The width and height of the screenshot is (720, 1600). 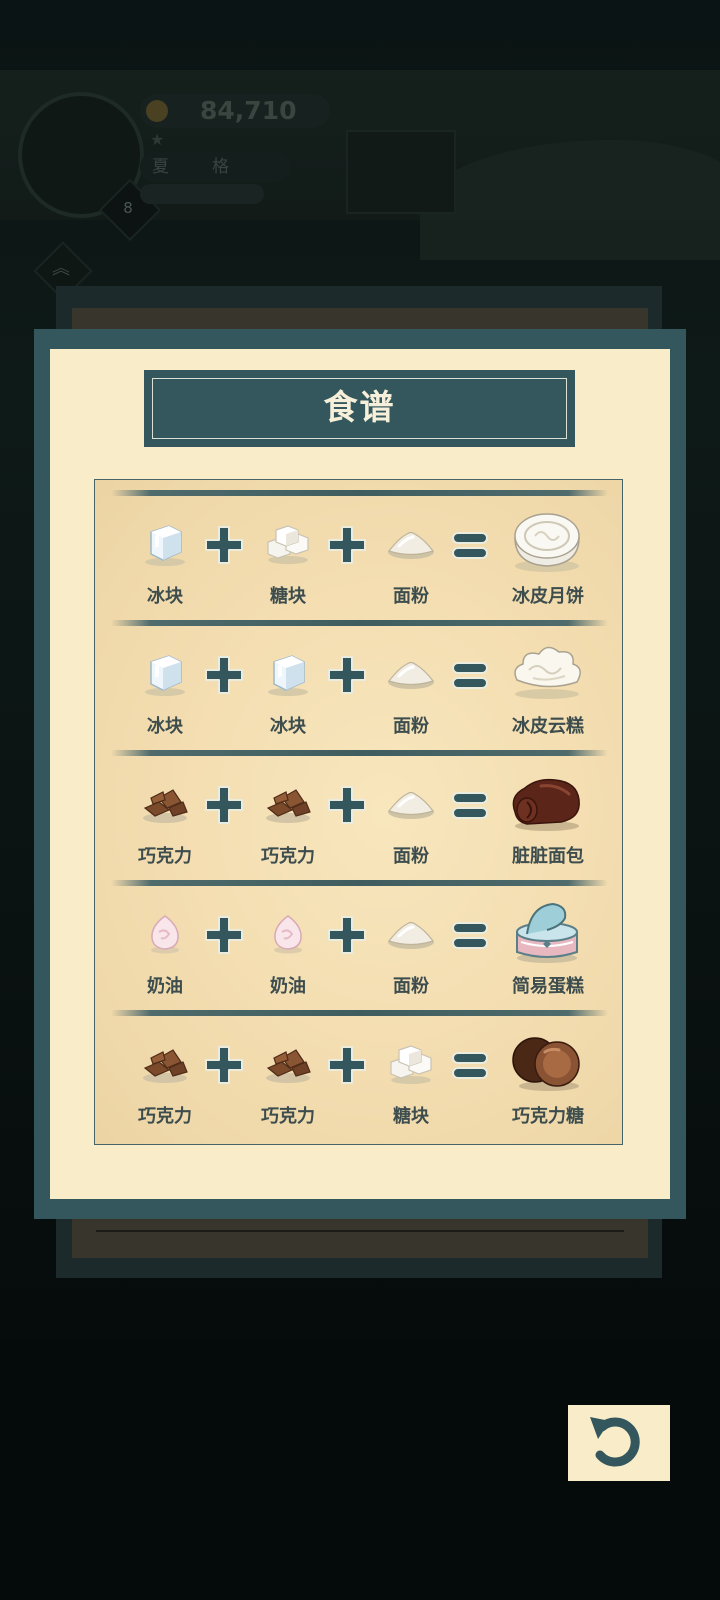 I want to click on star-icon: ★, so click(x=157, y=139).